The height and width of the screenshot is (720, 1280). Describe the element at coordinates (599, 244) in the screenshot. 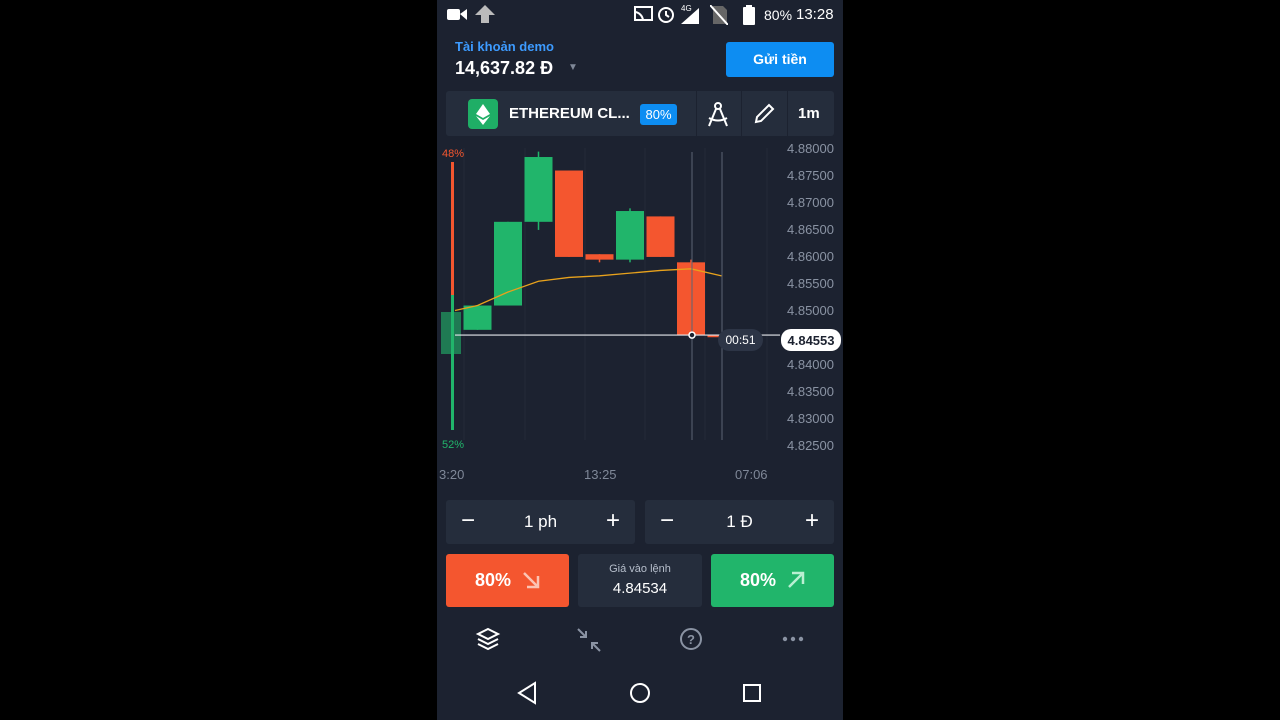

I see `candles-group` at that location.